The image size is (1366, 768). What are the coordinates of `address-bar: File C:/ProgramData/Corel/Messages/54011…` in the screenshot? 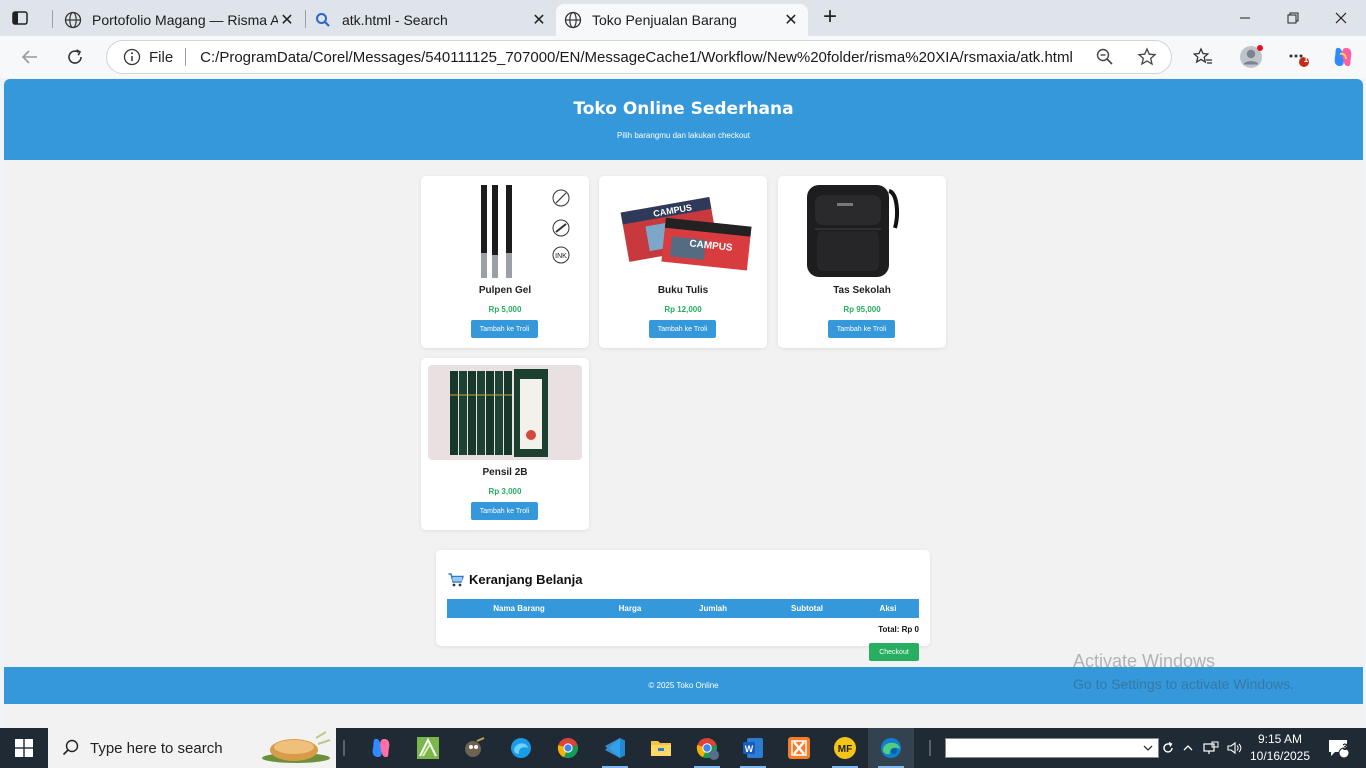 It's located at (639, 57).